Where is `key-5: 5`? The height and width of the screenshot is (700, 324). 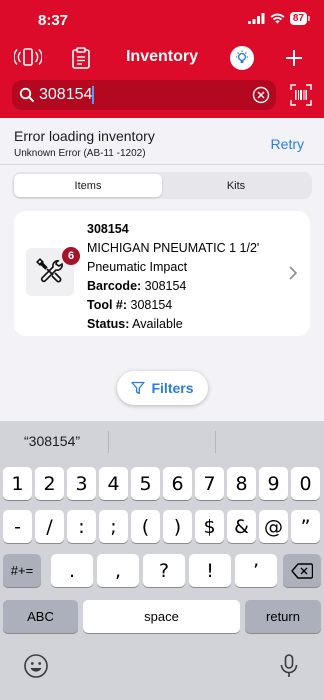
key-5: 5 is located at coordinates (145, 483).